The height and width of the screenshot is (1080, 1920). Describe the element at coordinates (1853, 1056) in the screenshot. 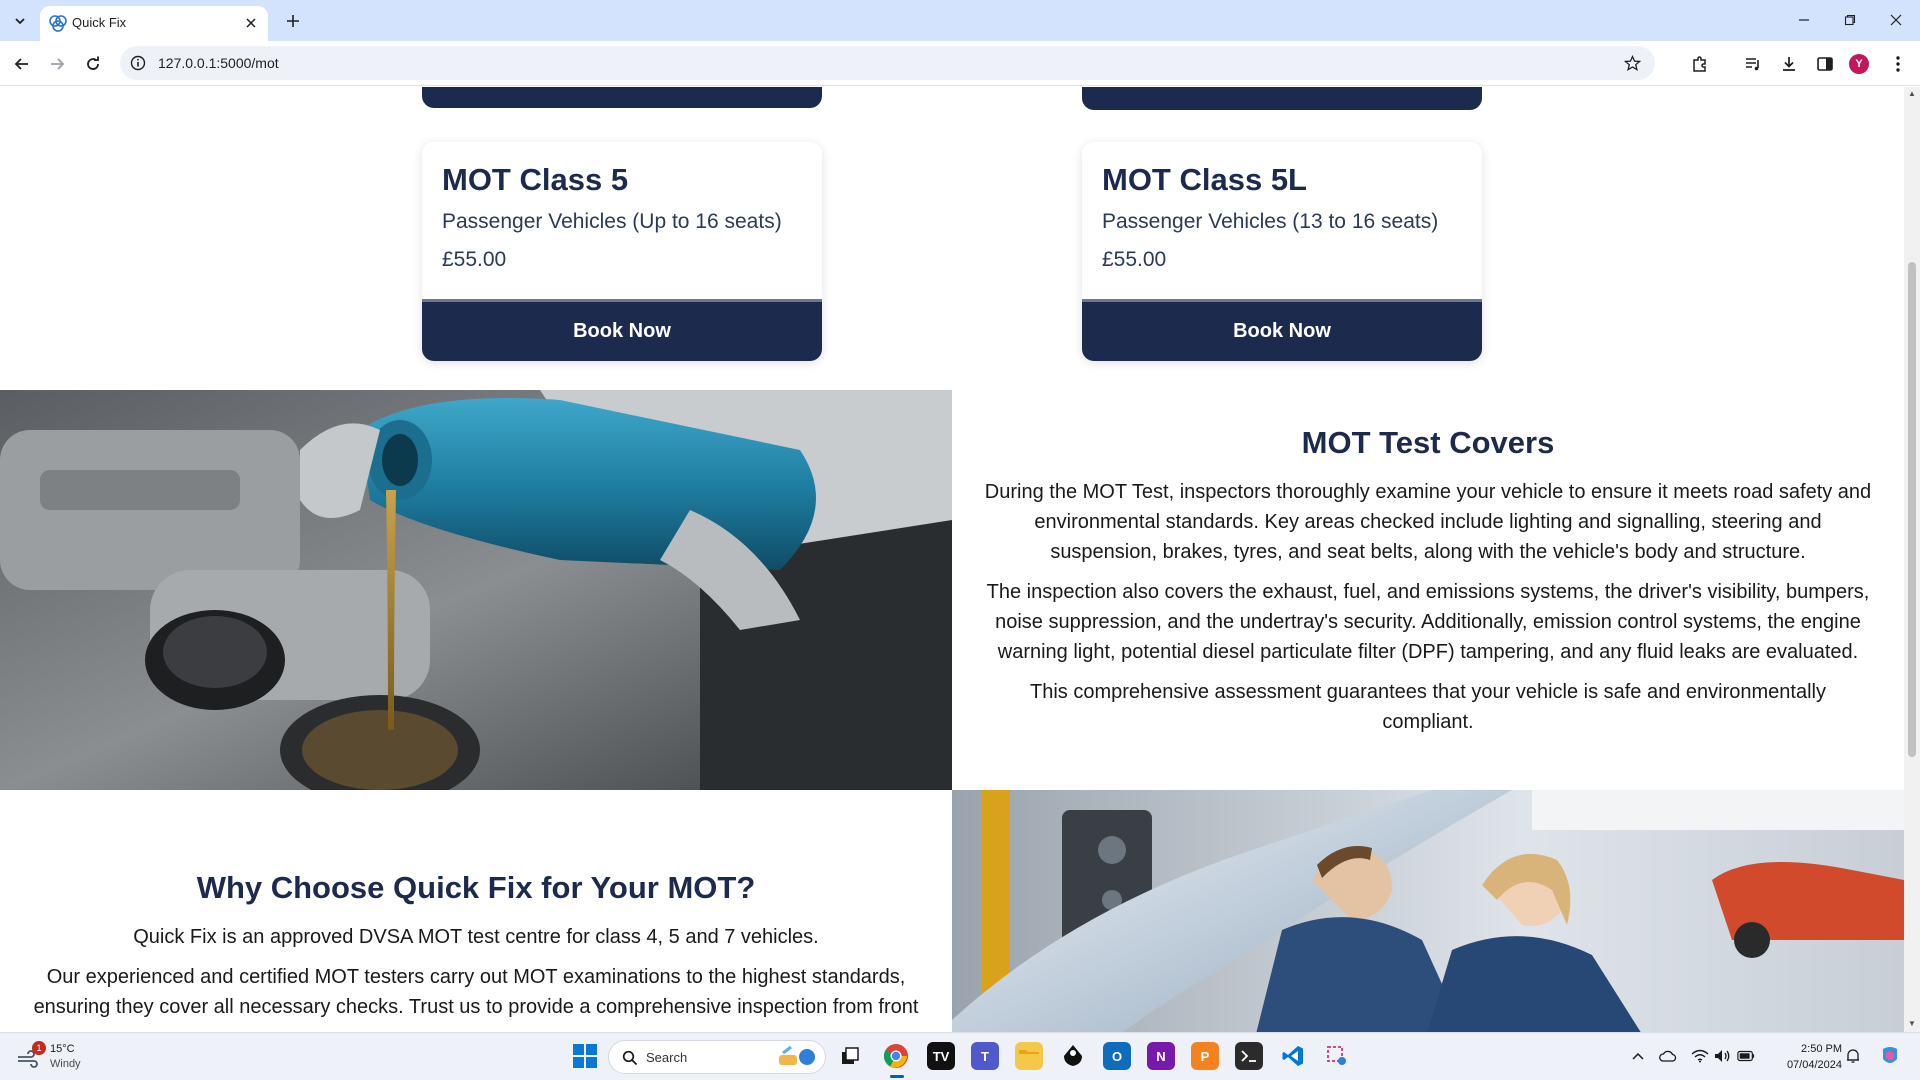

I see `notification-bell-icon` at that location.